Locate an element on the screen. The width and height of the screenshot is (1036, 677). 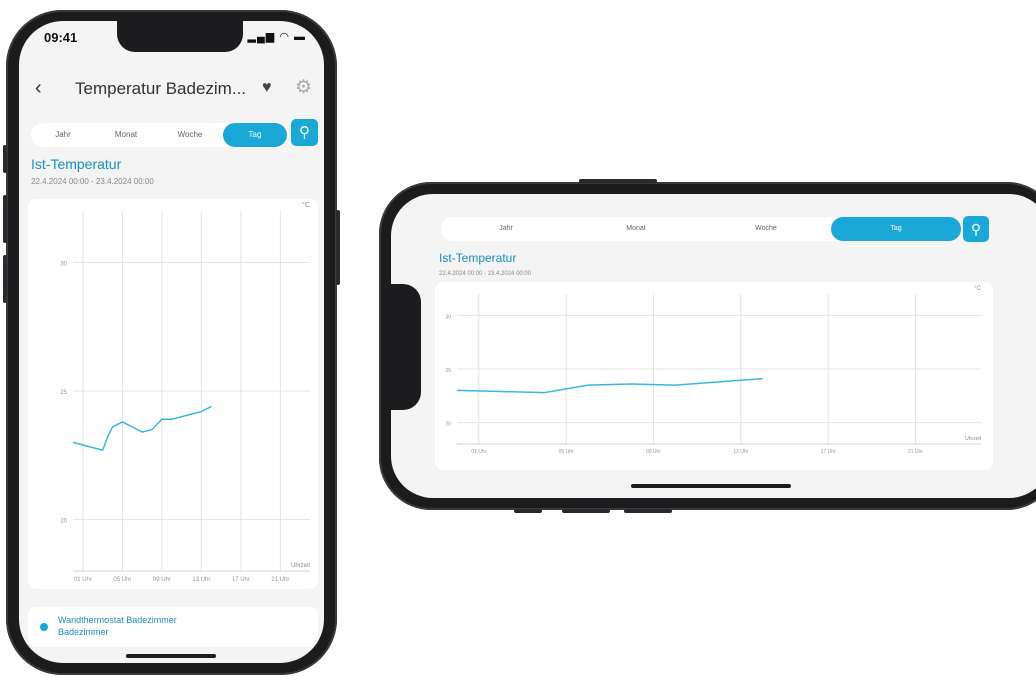
favorite-heart-icon: ♥ is located at coordinates (267, 88).